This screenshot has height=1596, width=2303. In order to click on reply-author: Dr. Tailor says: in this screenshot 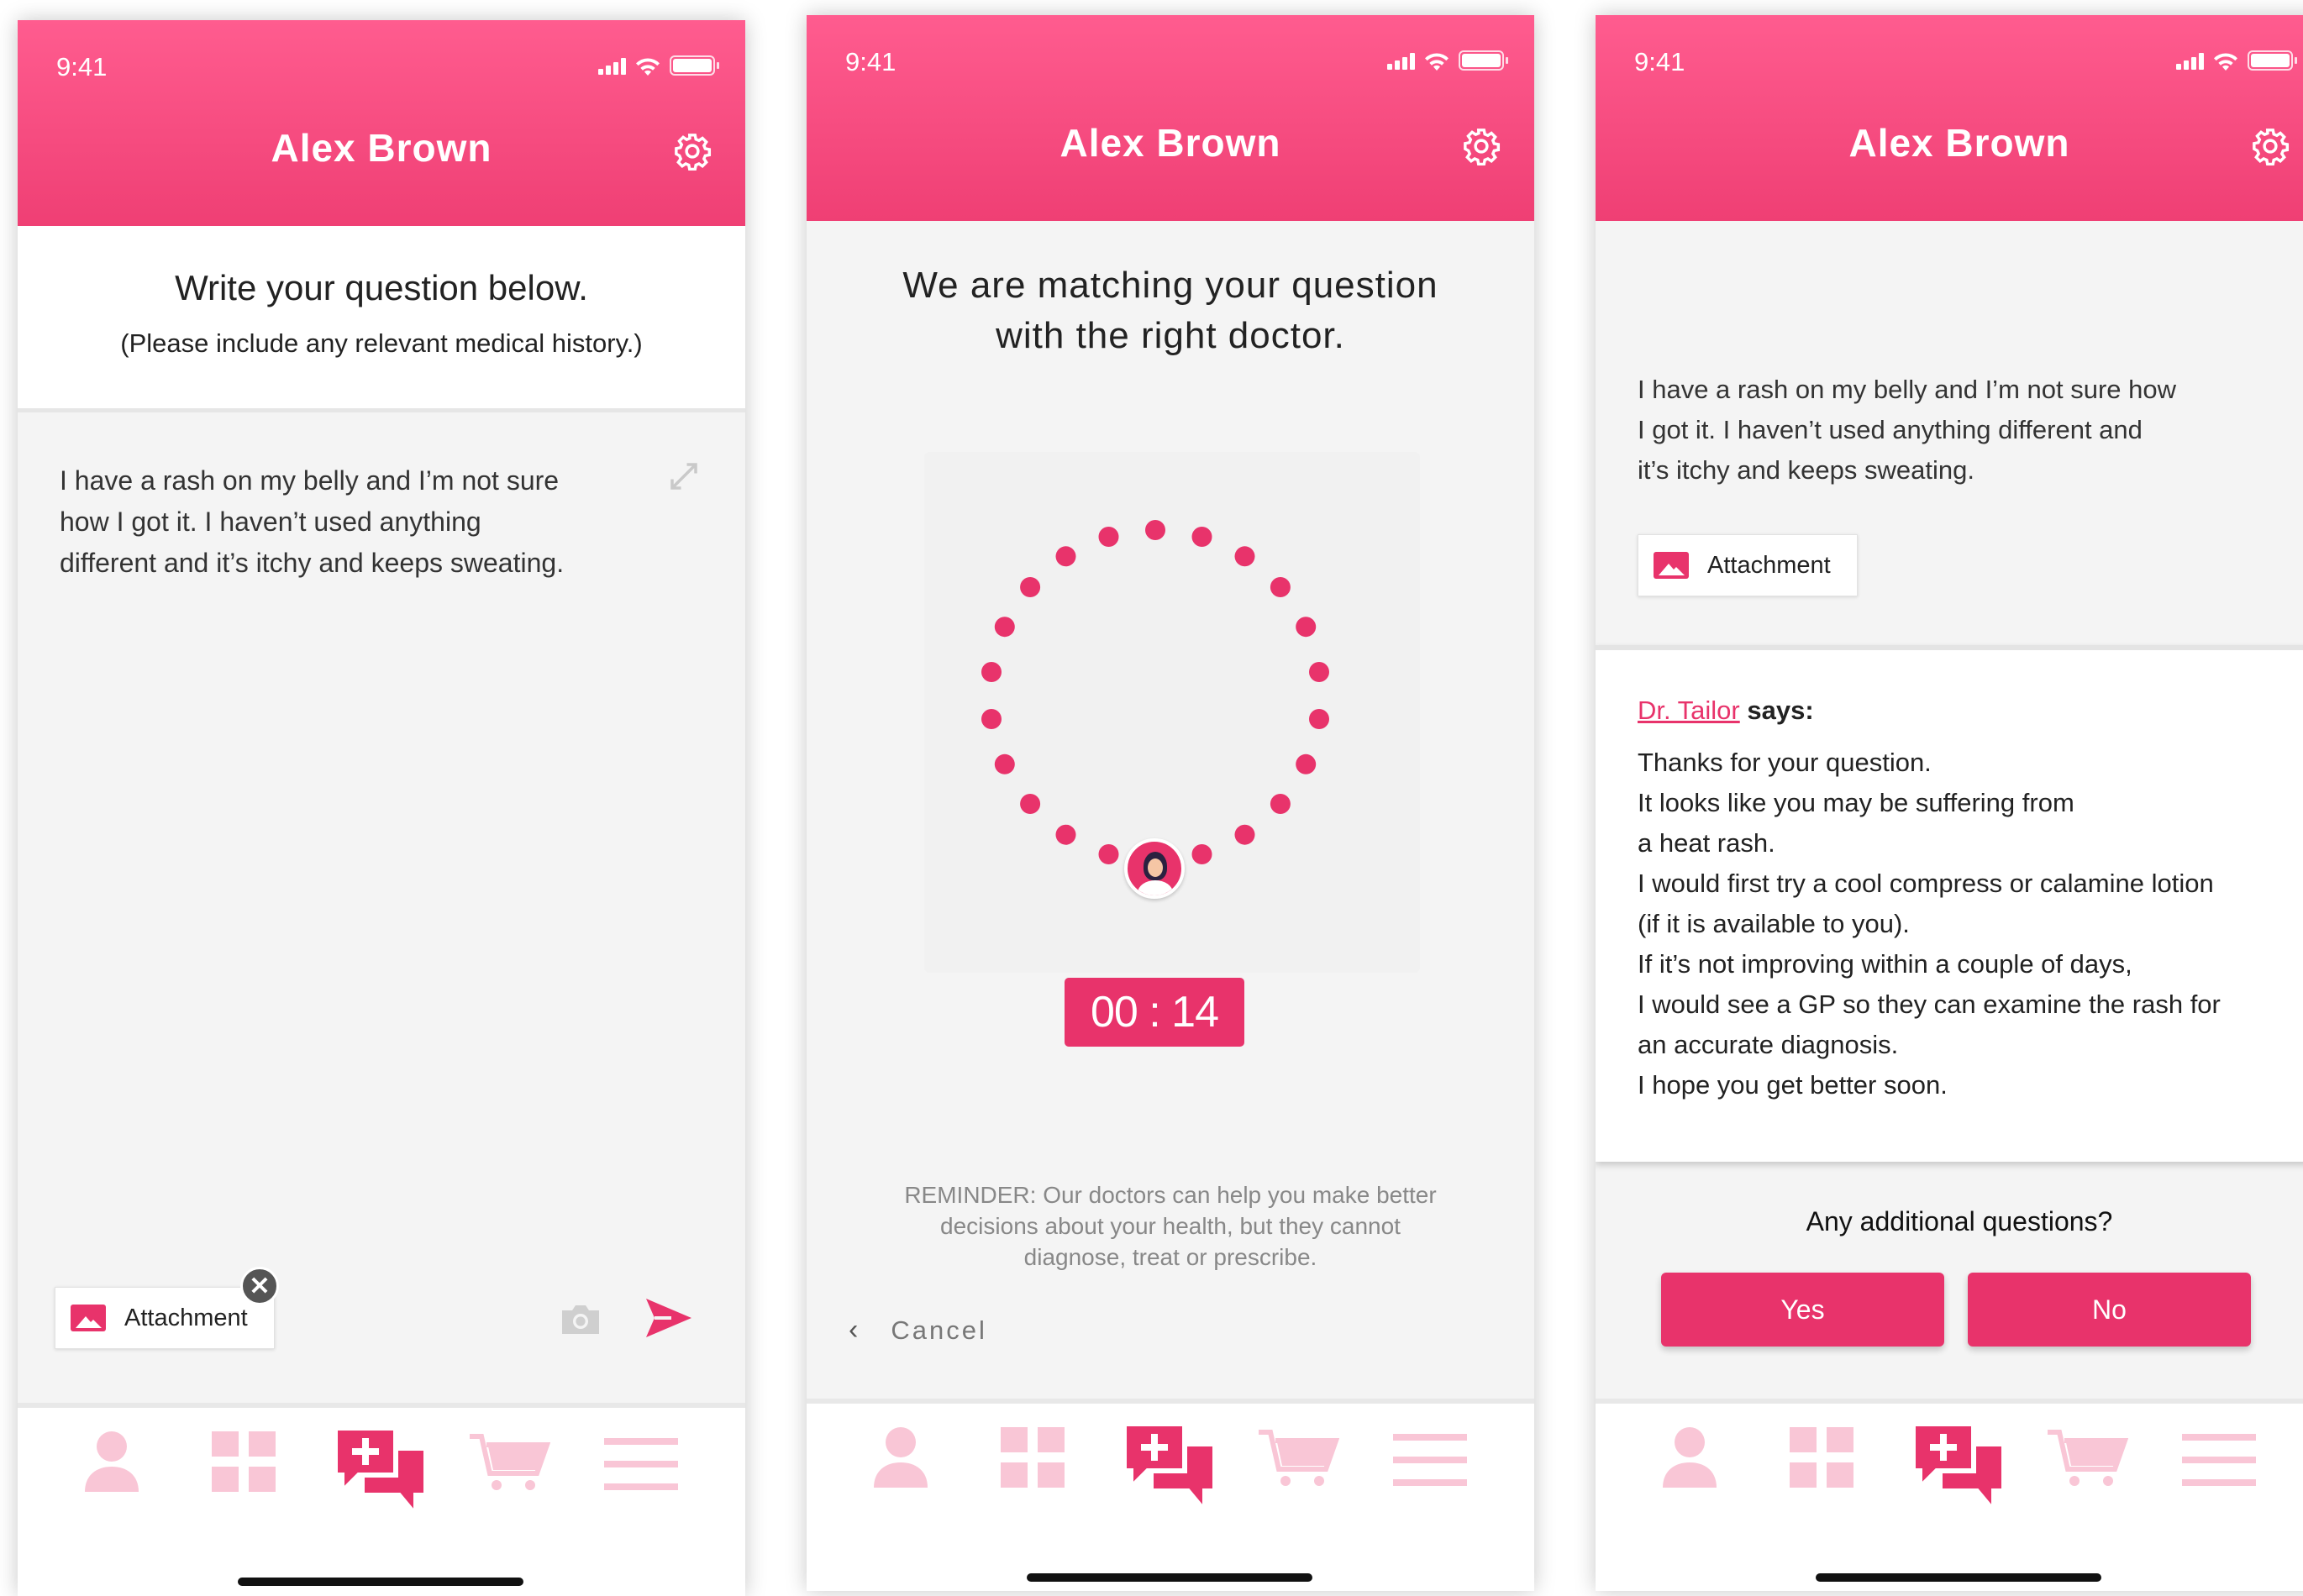, I will do `click(1726, 711)`.